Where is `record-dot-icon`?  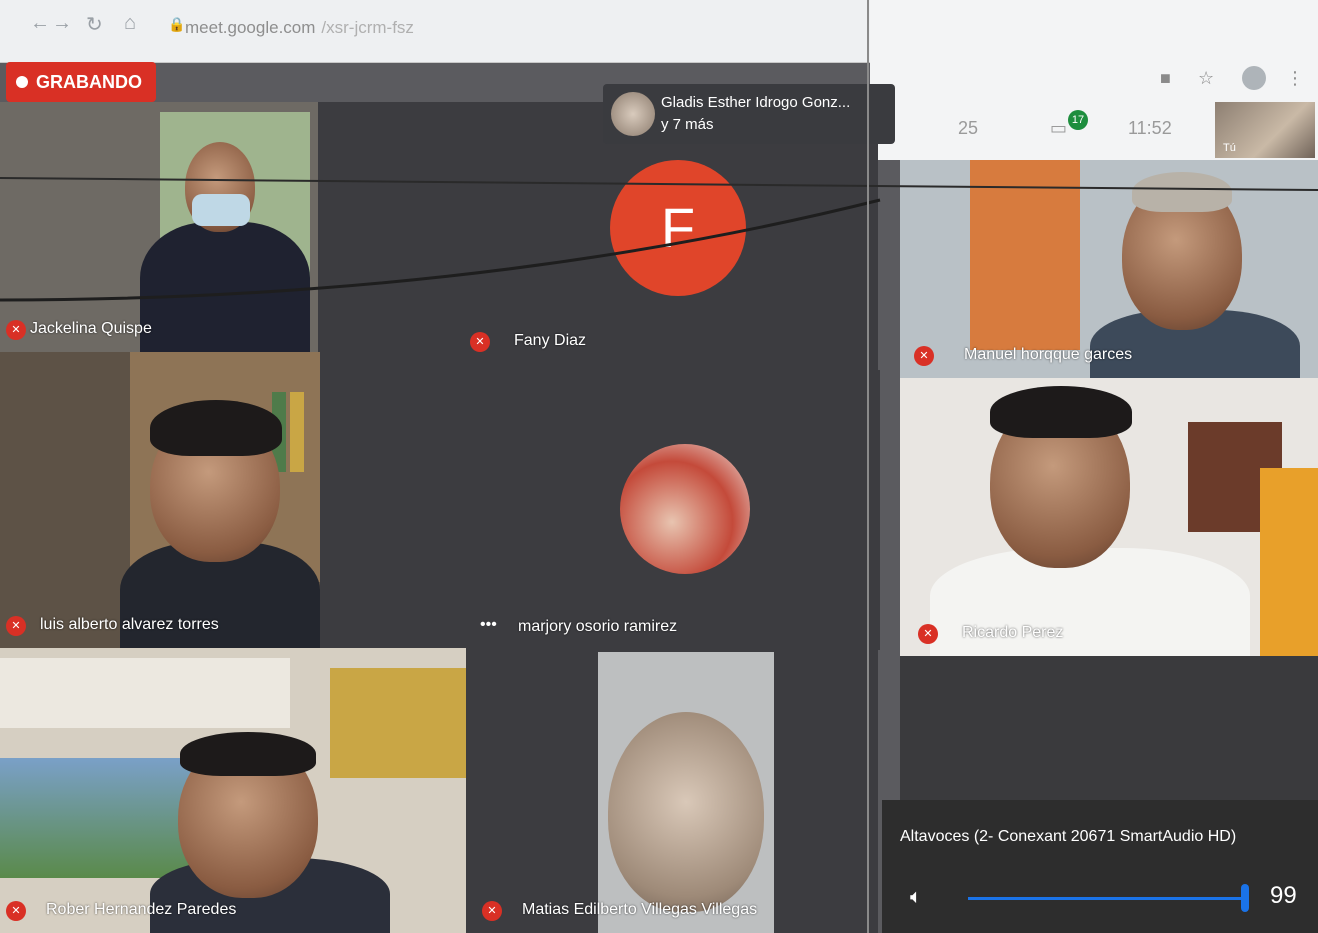
record-dot-icon is located at coordinates (22, 82).